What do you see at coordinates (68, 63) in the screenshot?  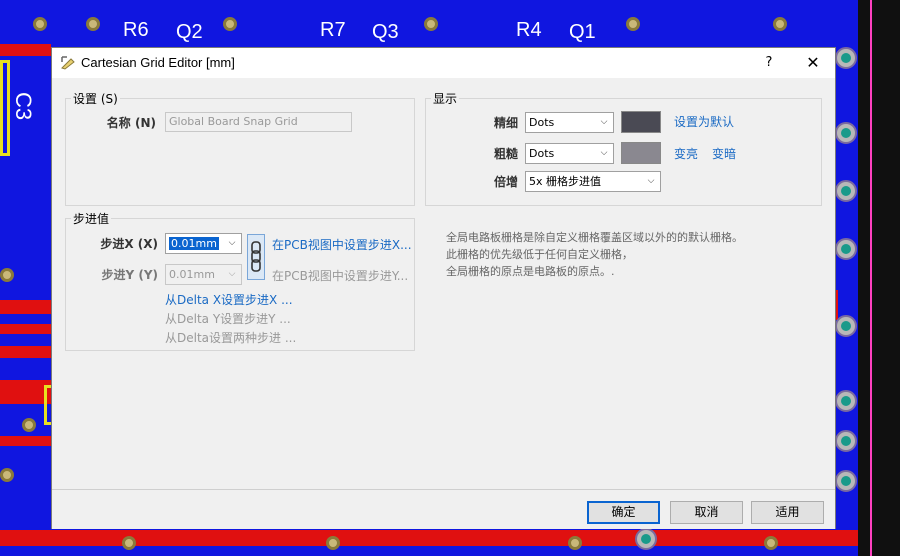 I see `grid-editor-icon` at bounding box center [68, 63].